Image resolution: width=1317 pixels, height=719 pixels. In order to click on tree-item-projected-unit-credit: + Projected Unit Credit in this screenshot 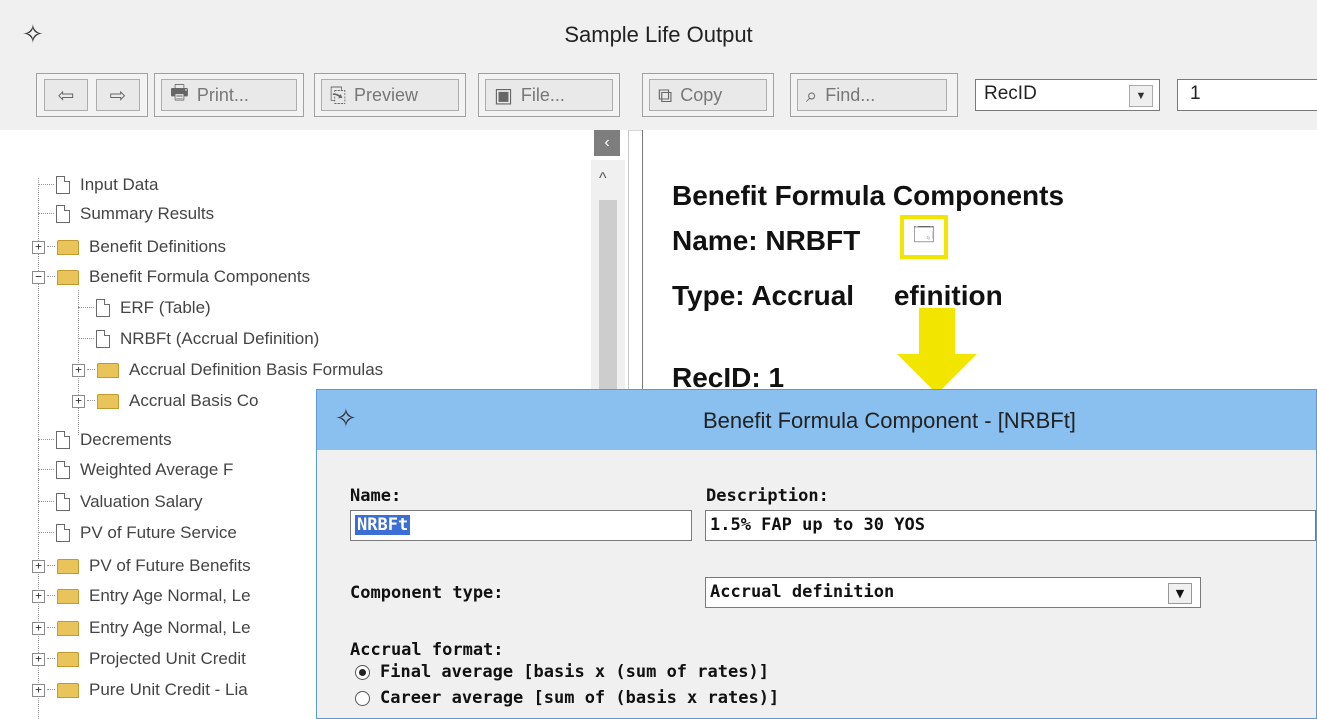, I will do `click(139, 659)`.